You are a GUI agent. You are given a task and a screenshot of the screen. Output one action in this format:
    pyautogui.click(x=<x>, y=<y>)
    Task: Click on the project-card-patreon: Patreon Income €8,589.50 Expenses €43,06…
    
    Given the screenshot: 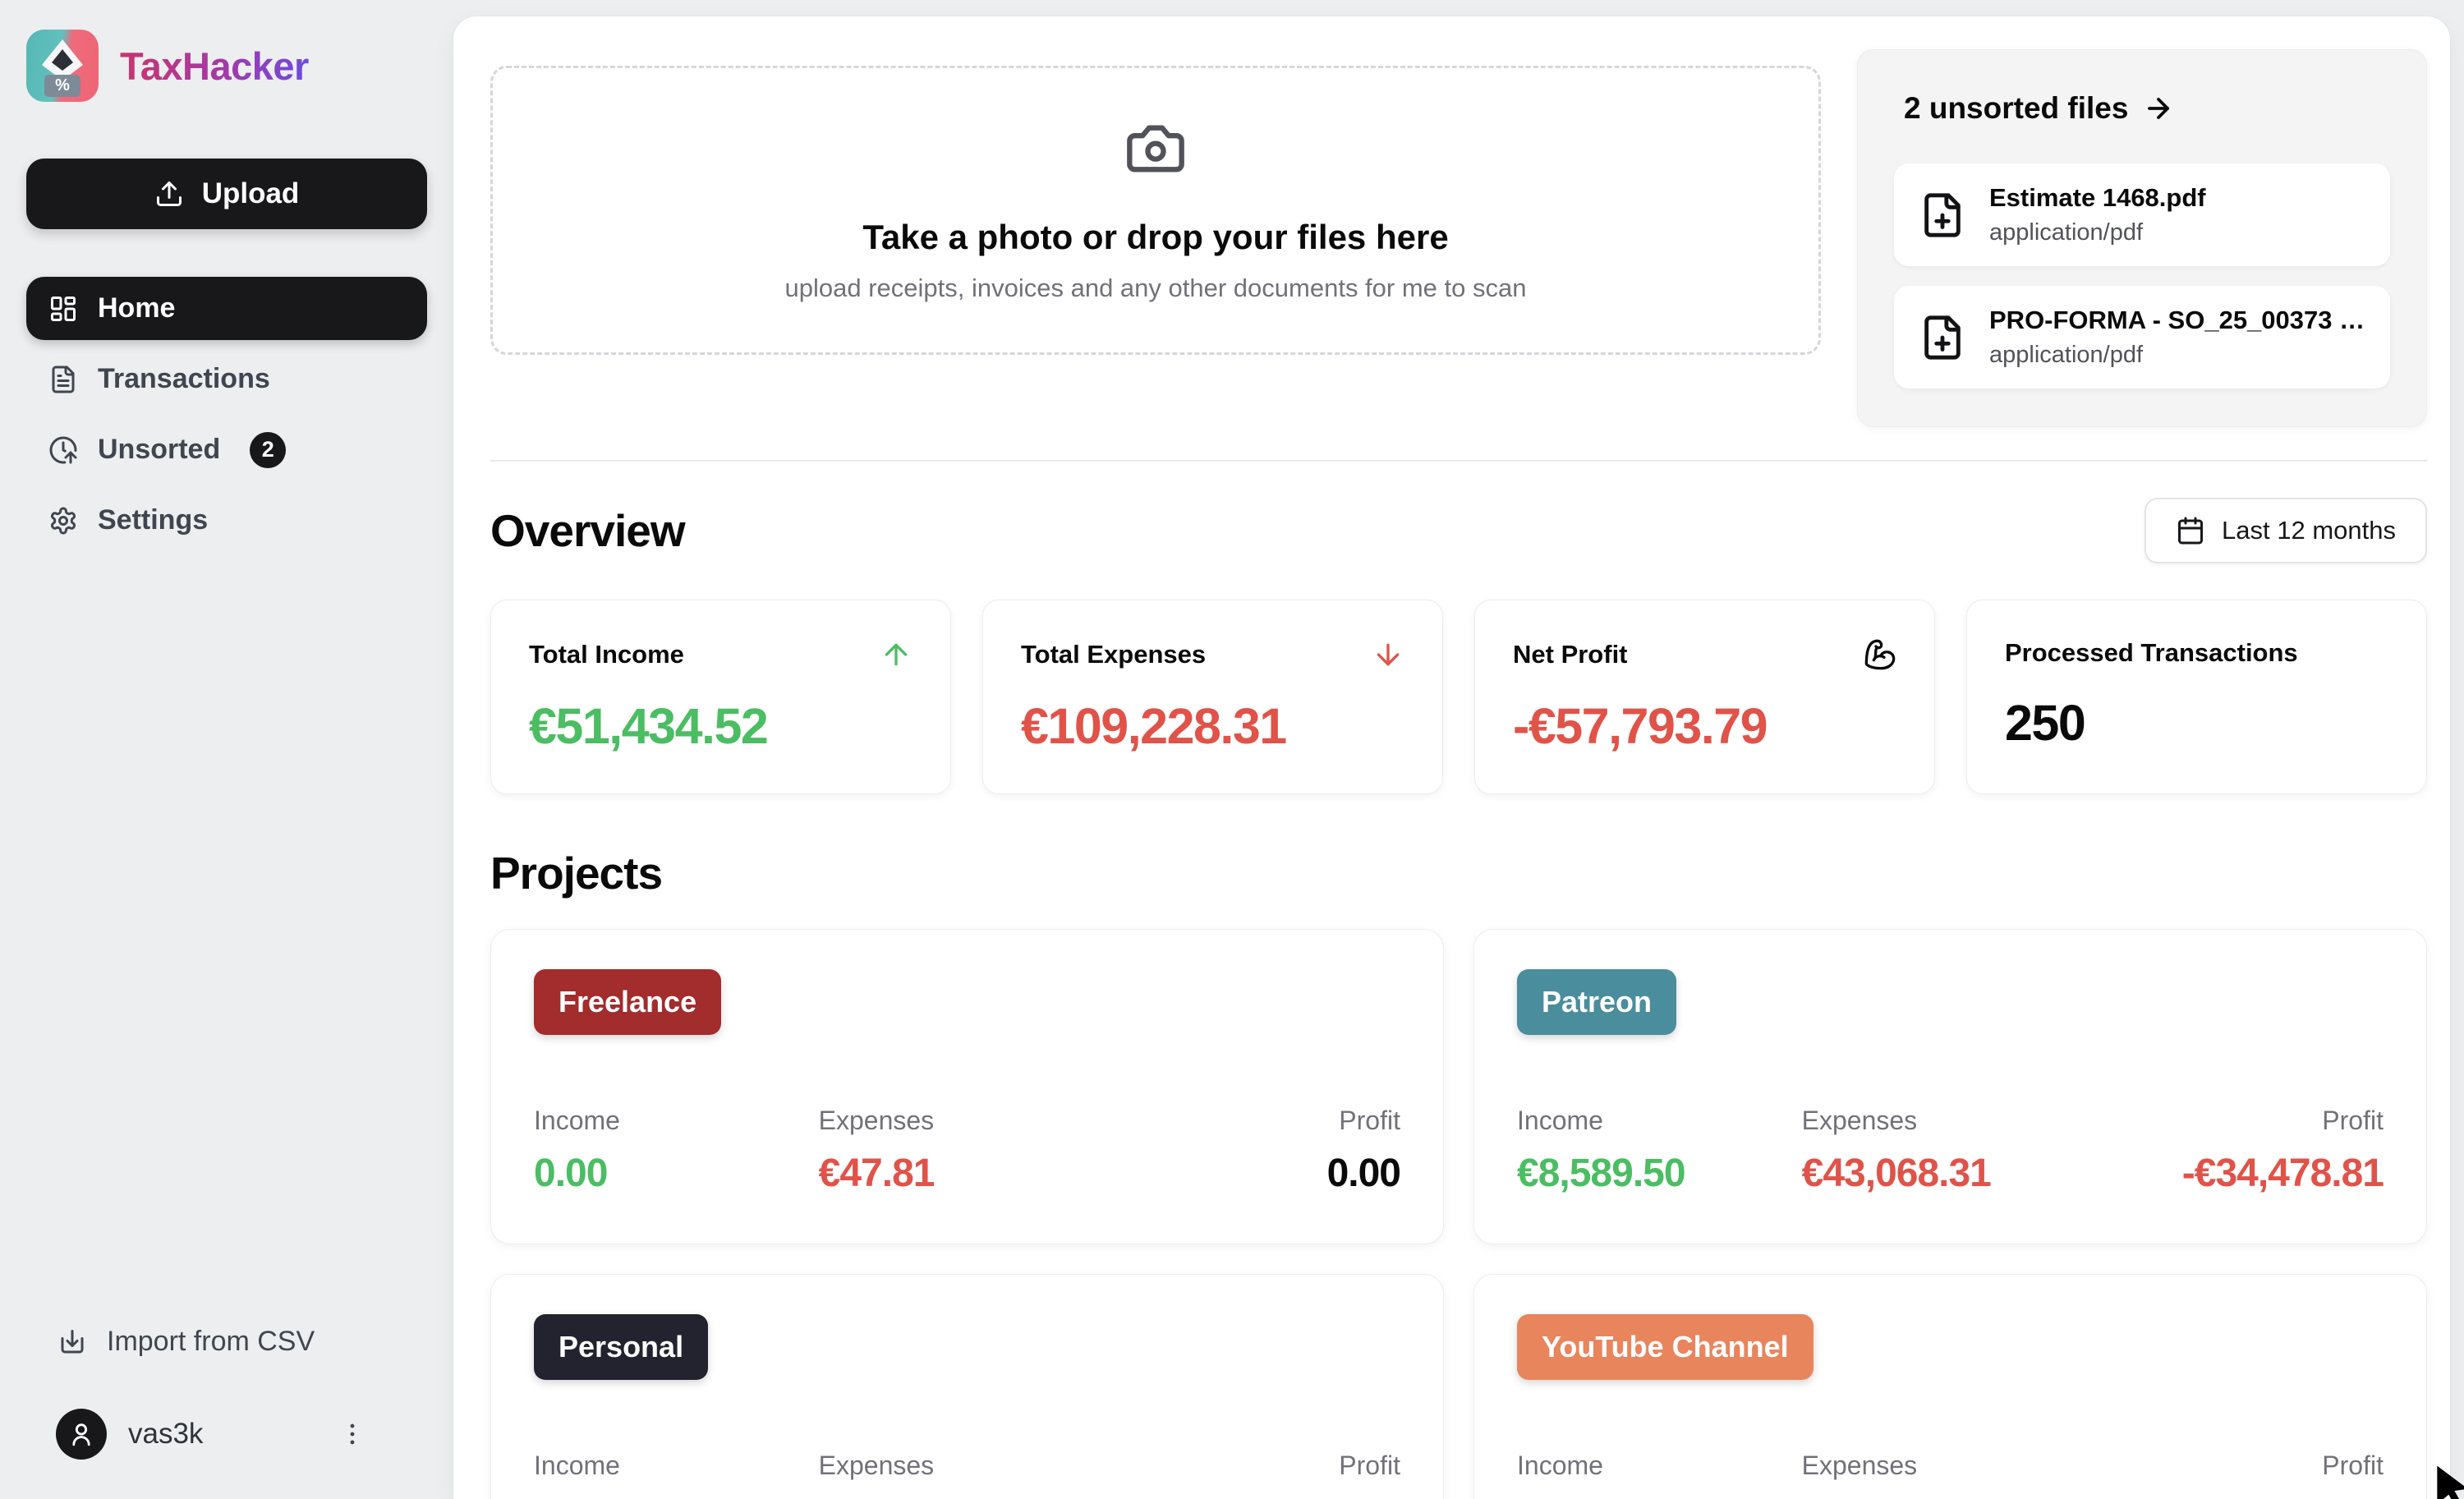 What is the action you would take?
    pyautogui.click(x=1950, y=1086)
    